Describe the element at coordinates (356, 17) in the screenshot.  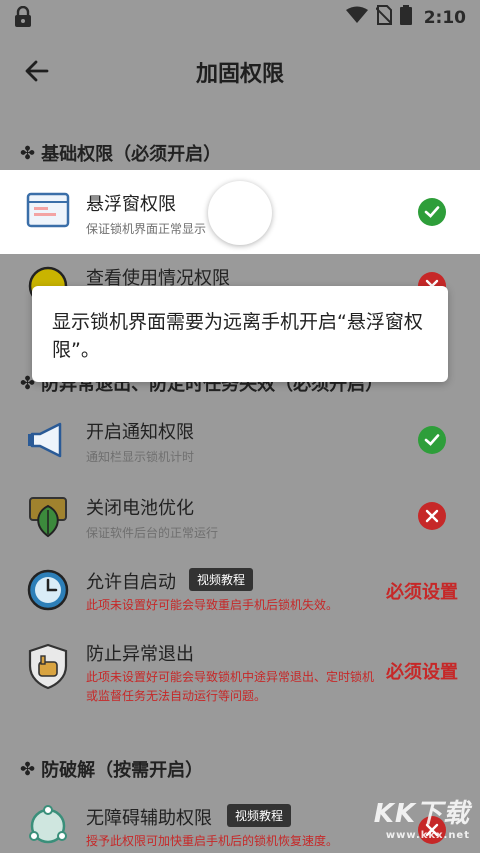
I see `wifi-icon` at that location.